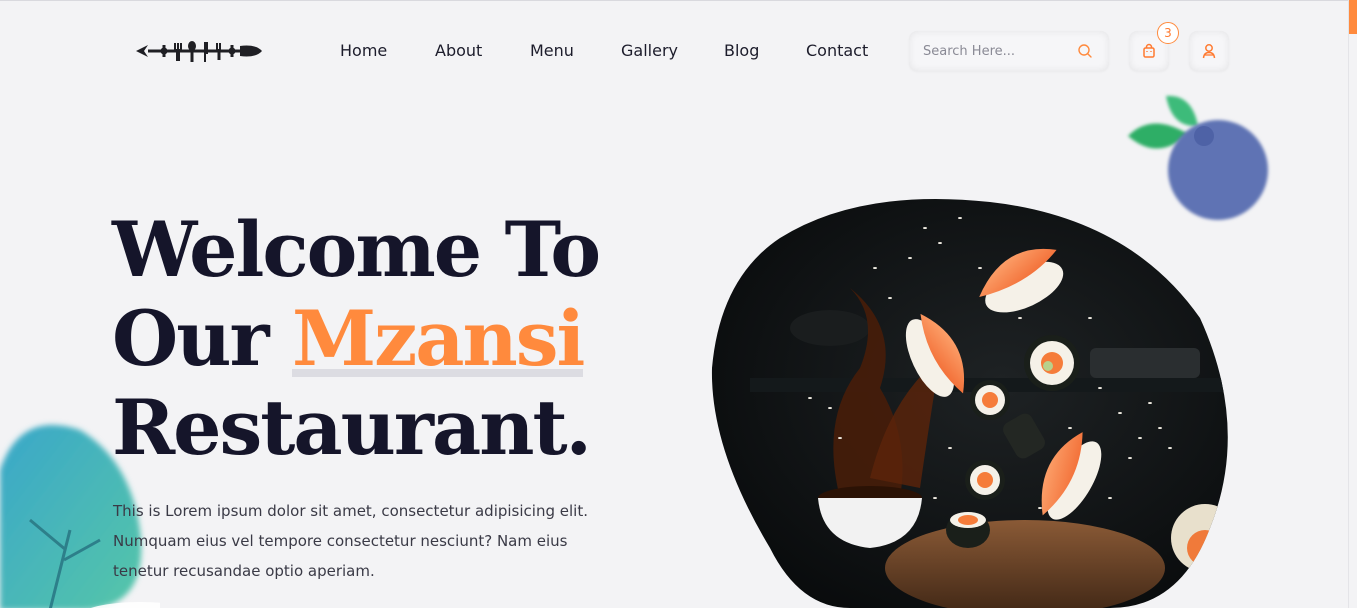 The height and width of the screenshot is (608, 1357). I want to click on hero-heading-line2: Our Mzansi, so click(355, 338).